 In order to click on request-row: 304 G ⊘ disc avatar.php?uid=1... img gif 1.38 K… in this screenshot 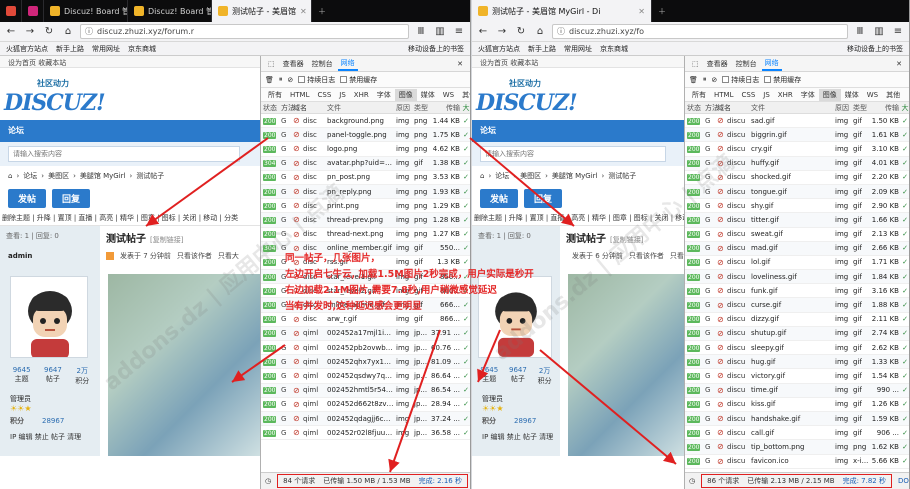, I will do `click(365, 163)`.